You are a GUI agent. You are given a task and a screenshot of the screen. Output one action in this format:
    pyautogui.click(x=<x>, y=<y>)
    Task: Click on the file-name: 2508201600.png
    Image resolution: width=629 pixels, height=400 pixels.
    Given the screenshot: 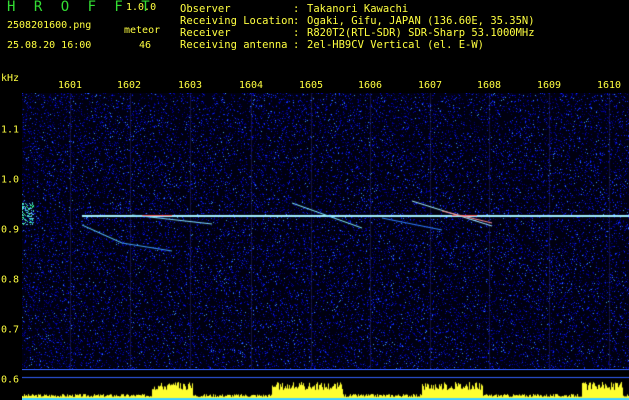 What is the action you would take?
    pyautogui.click(x=49, y=25)
    